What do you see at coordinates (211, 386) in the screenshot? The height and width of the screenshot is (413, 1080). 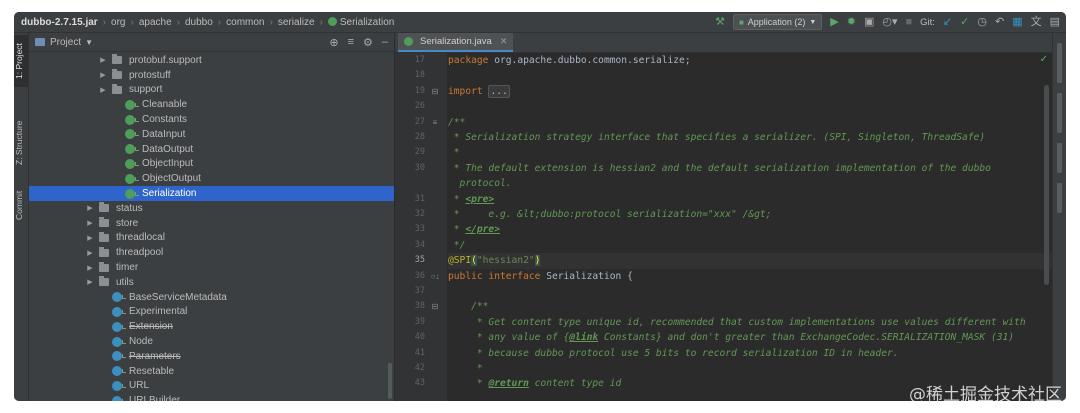 I see `tree-item: URL` at bounding box center [211, 386].